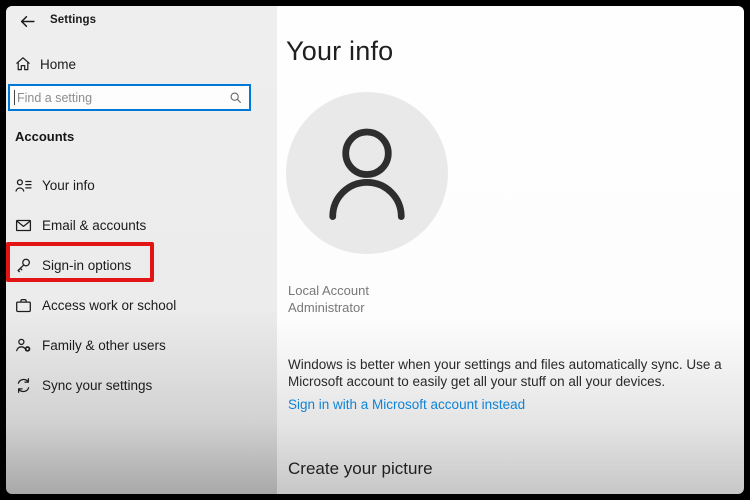 This screenshot has height=500, width=750. Describe the element at coordinates (326, 307) in the screenshot. I see `account-role: Administrator` at that location.